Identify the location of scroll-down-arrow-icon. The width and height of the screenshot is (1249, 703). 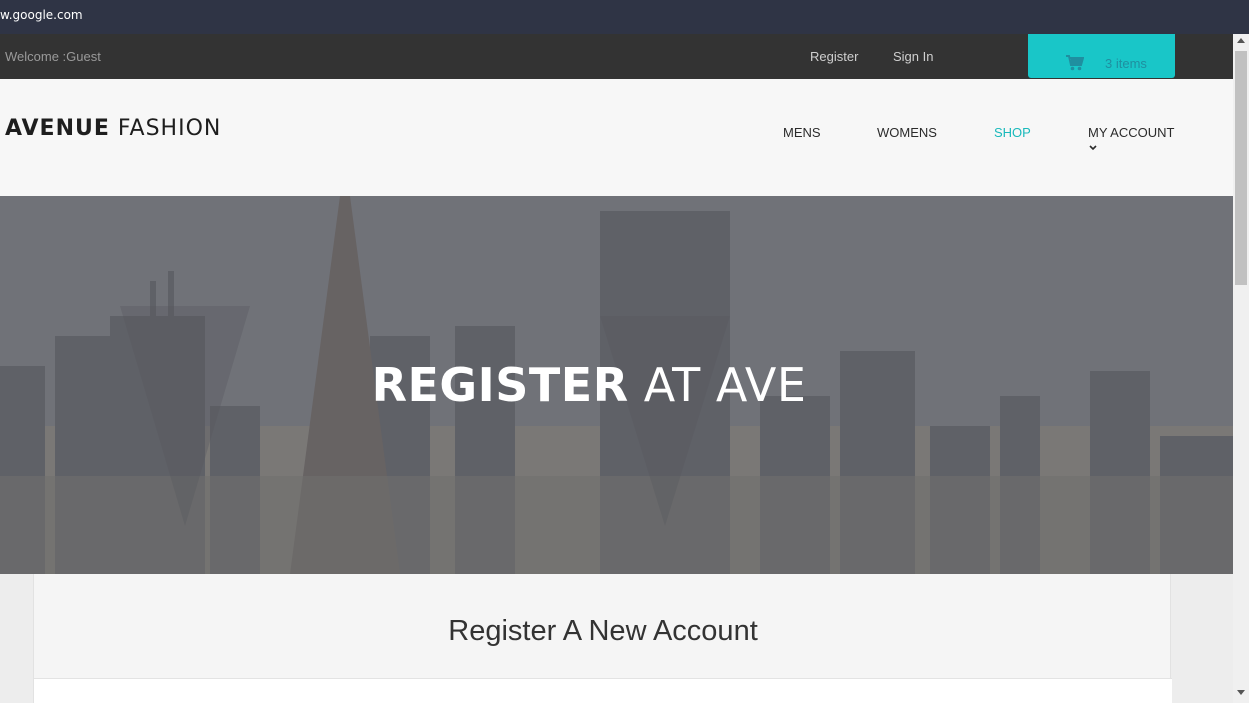
(1241, 692).